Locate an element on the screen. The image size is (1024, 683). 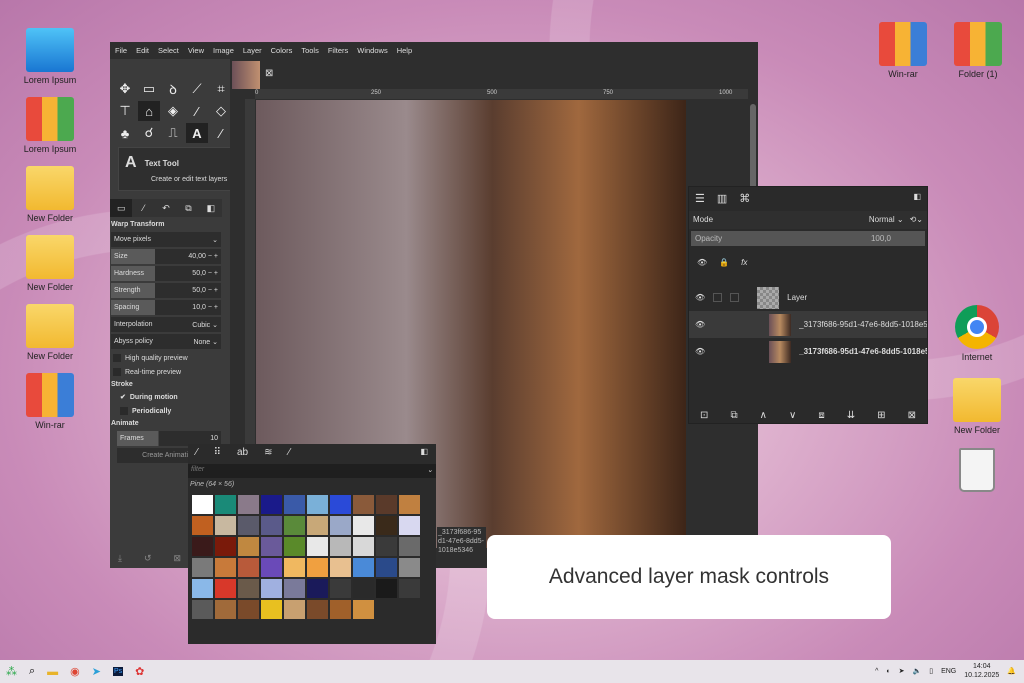
lock-checkbox is located at coordinates (718, 297).